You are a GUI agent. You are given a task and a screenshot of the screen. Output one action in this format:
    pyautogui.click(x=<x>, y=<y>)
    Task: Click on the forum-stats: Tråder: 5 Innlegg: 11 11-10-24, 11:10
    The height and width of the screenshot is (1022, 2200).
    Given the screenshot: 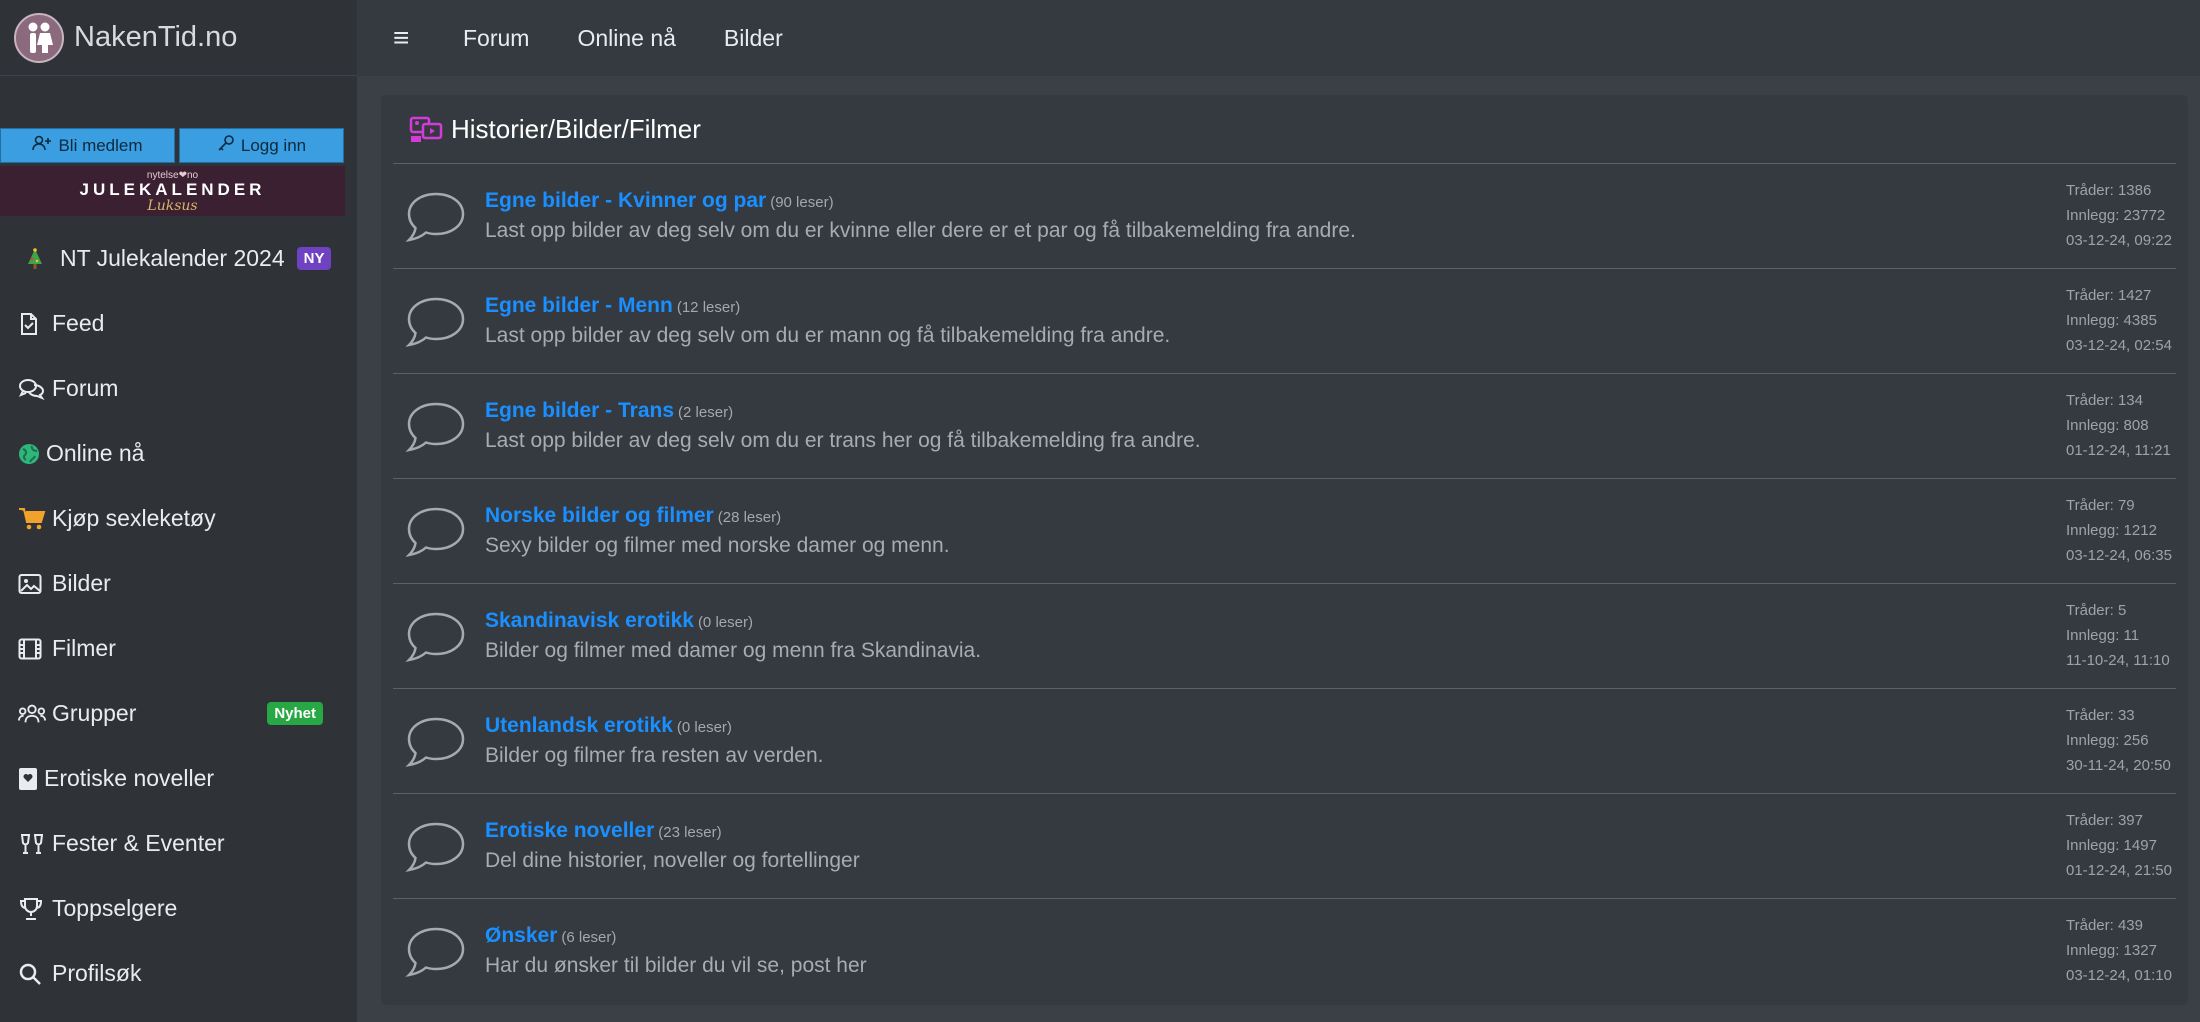 What is the action you would take?
    pyautogui.click(x=2121, y=635)
    